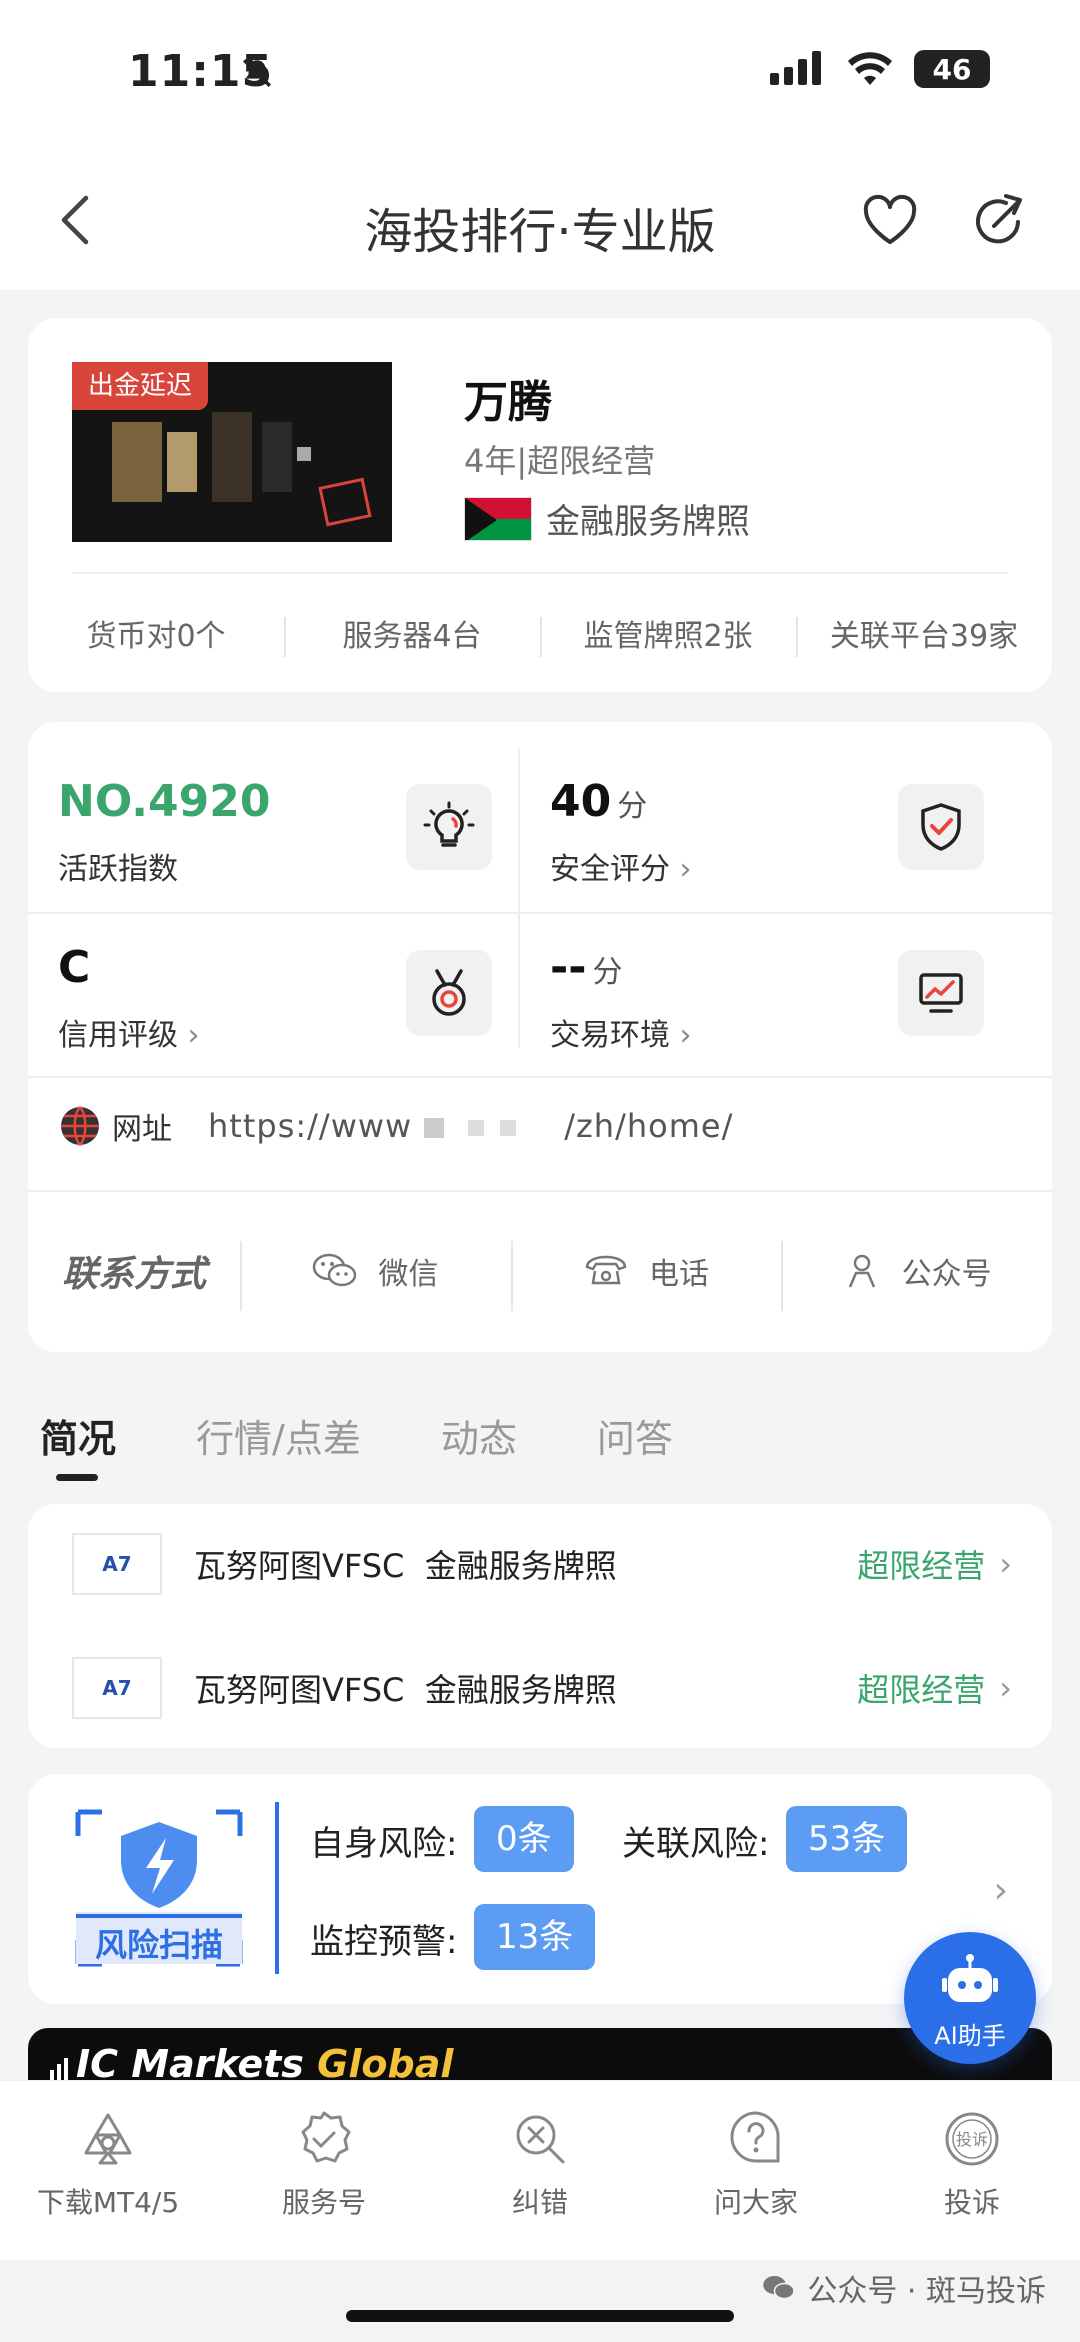 This screenshot has height=2342, width=1080. Describe the element at coordinates (972, 2170) in the screenshot. I see `nav-complaint: 投诉 投诉` at that location.